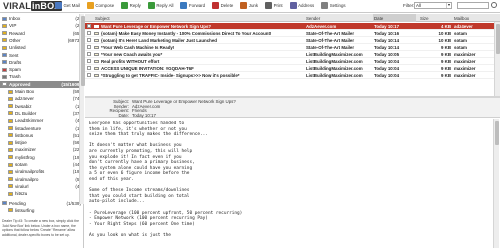 The width and height of the screenshot is (500, 248). Describe the element at coordinates (42, 76) in the screenshot. I see `folder-item: Trash` at that location.